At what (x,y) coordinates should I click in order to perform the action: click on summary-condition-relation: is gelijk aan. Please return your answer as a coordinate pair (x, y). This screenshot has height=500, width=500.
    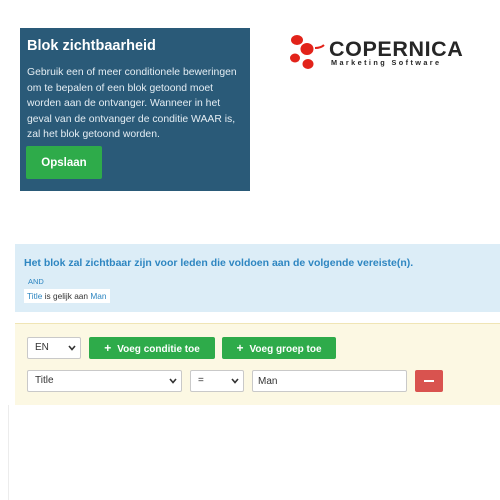
    Looking at the image, I should click on (66, 296).